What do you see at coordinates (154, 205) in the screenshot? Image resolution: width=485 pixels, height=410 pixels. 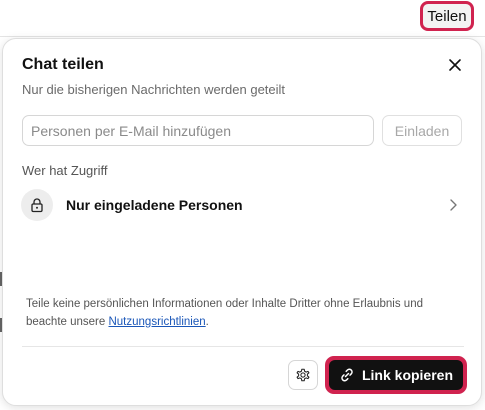 I see `access-option-label: Nur eingeladene Personen` at bounding box center [154, 205].